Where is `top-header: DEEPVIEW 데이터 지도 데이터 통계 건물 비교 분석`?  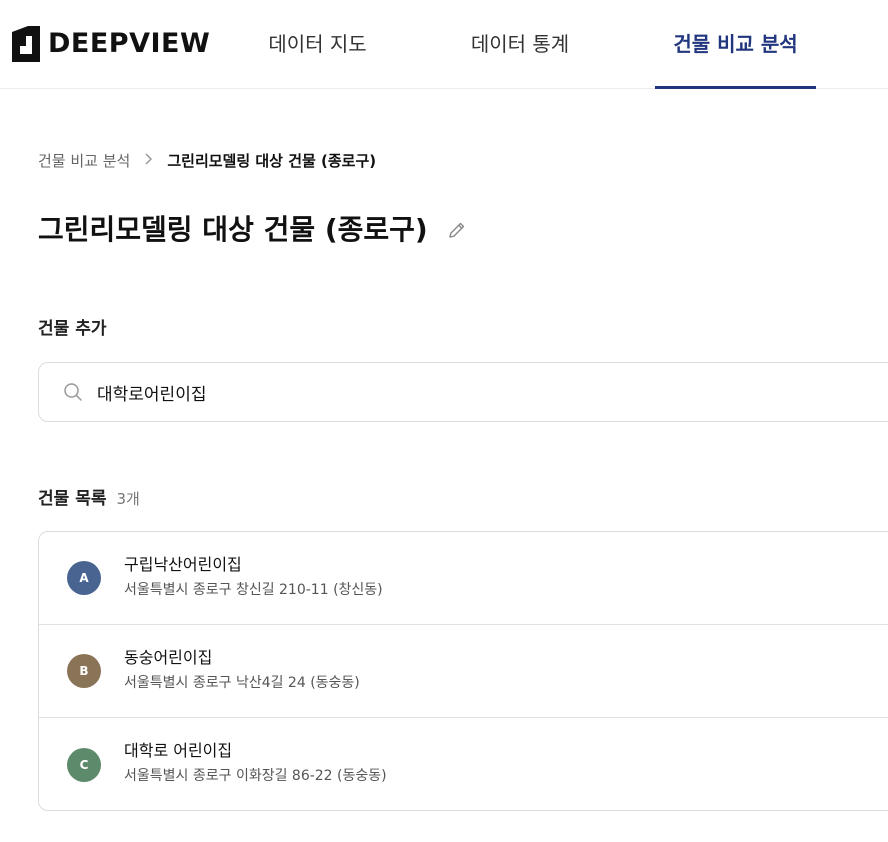 top-header: DEEPVIEW 데이터 지도 데이터 통계 건물 비교 분석 is located at coordinates (444, 44).